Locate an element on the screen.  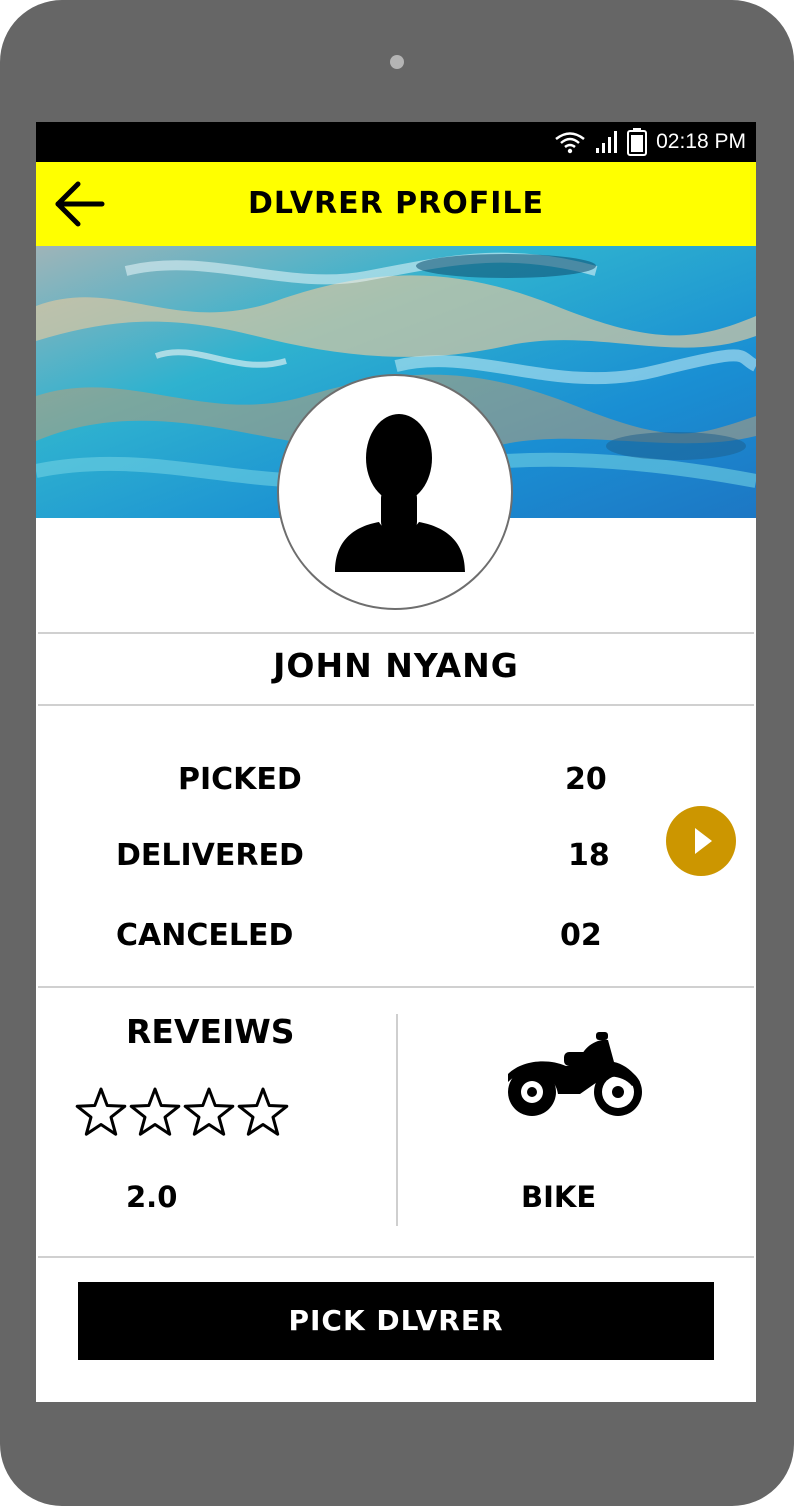
signal-icon is located at coordinates (607, 142).